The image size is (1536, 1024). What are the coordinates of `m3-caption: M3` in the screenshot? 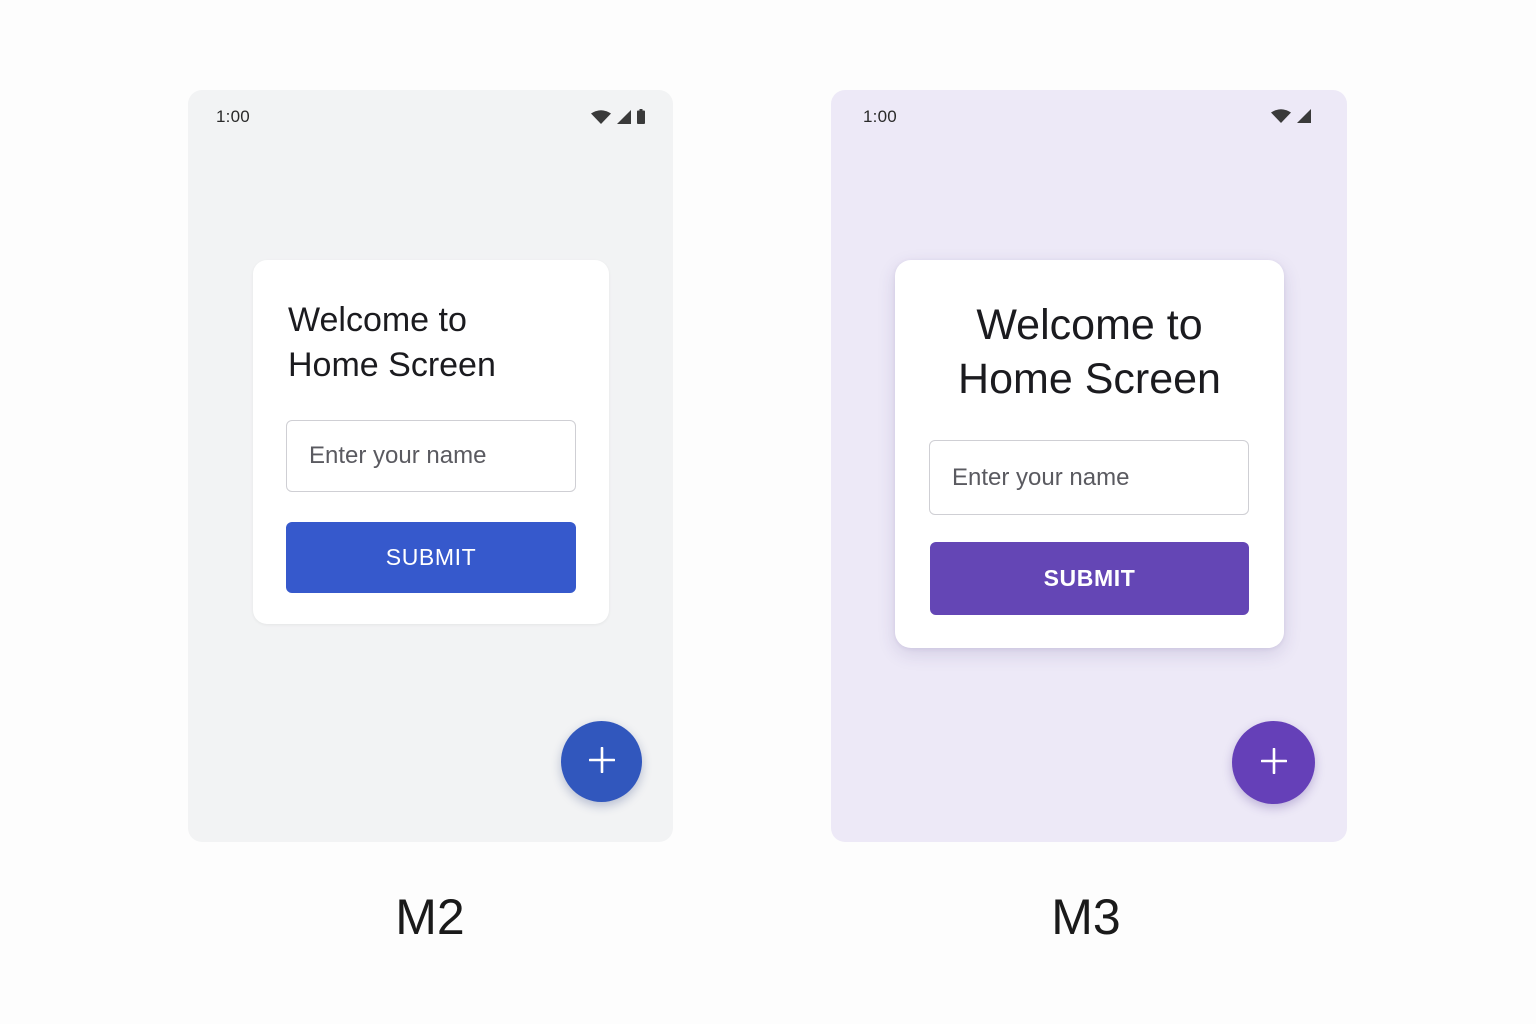 It's located at (1086, 917).